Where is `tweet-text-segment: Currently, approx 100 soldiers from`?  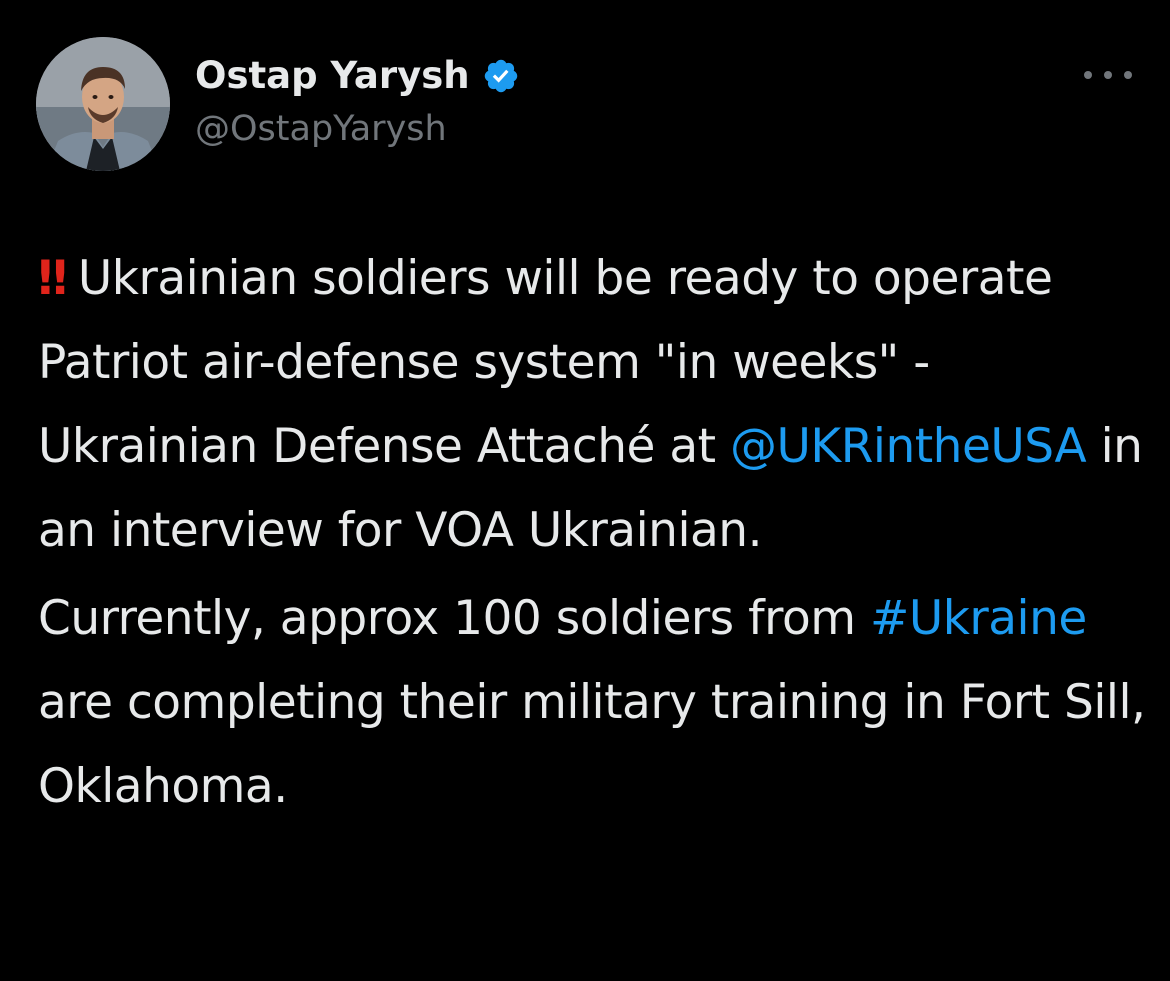
tweet-text-segment: Currently, approx 100 soldiers from is located at coordinates (454, 618).